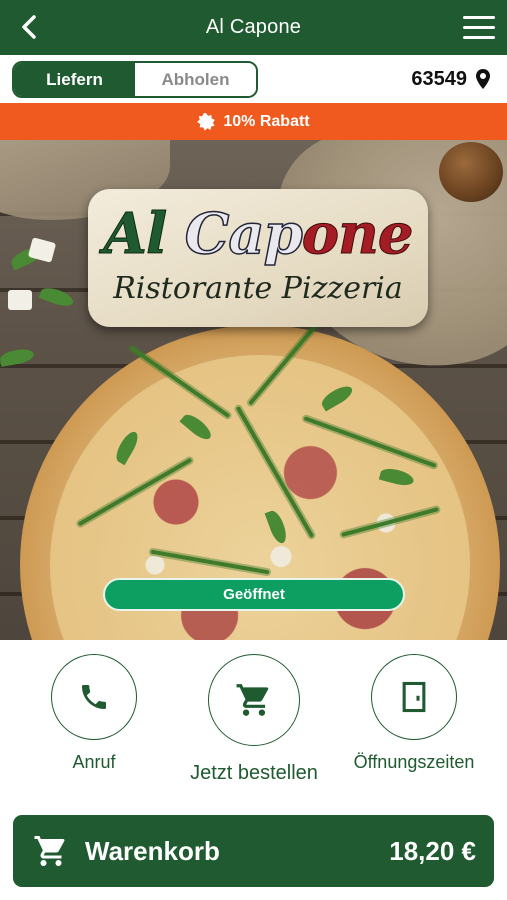  I want to click on logo-text-al: Al, so click(135, 234).